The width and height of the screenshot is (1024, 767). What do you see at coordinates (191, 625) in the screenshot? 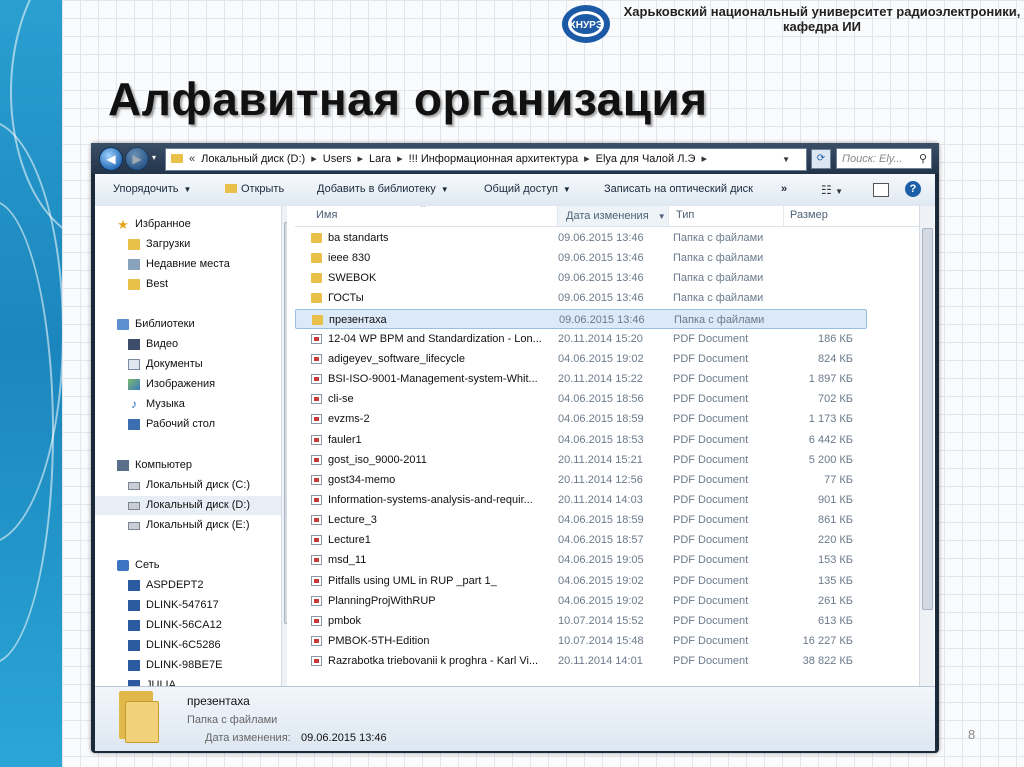
I see `nav-network-host: DLINK-56CA12` at bounding box center [191, 625].